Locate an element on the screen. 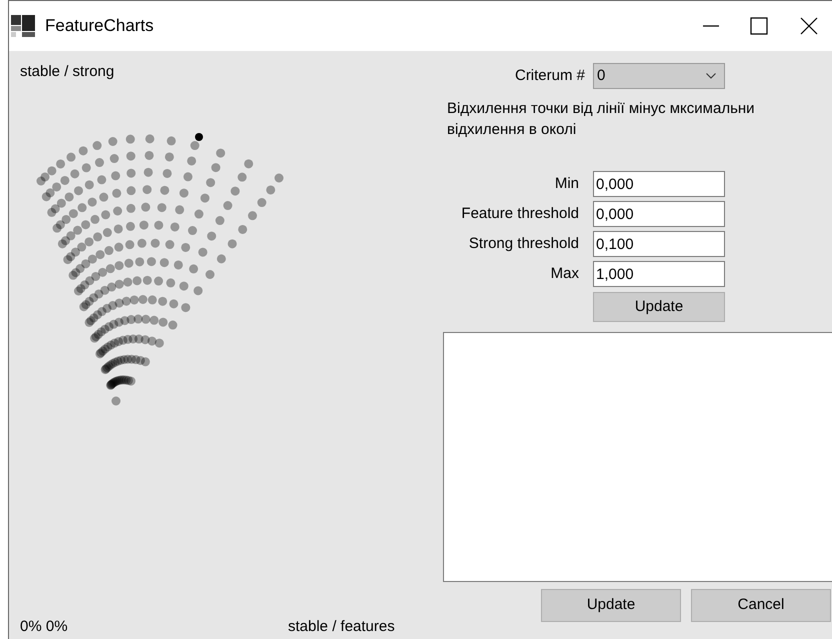 Image resolution: width=832 pixels, height=639 pixels. input-field: 0,100 is located at coordinates (659, 244).